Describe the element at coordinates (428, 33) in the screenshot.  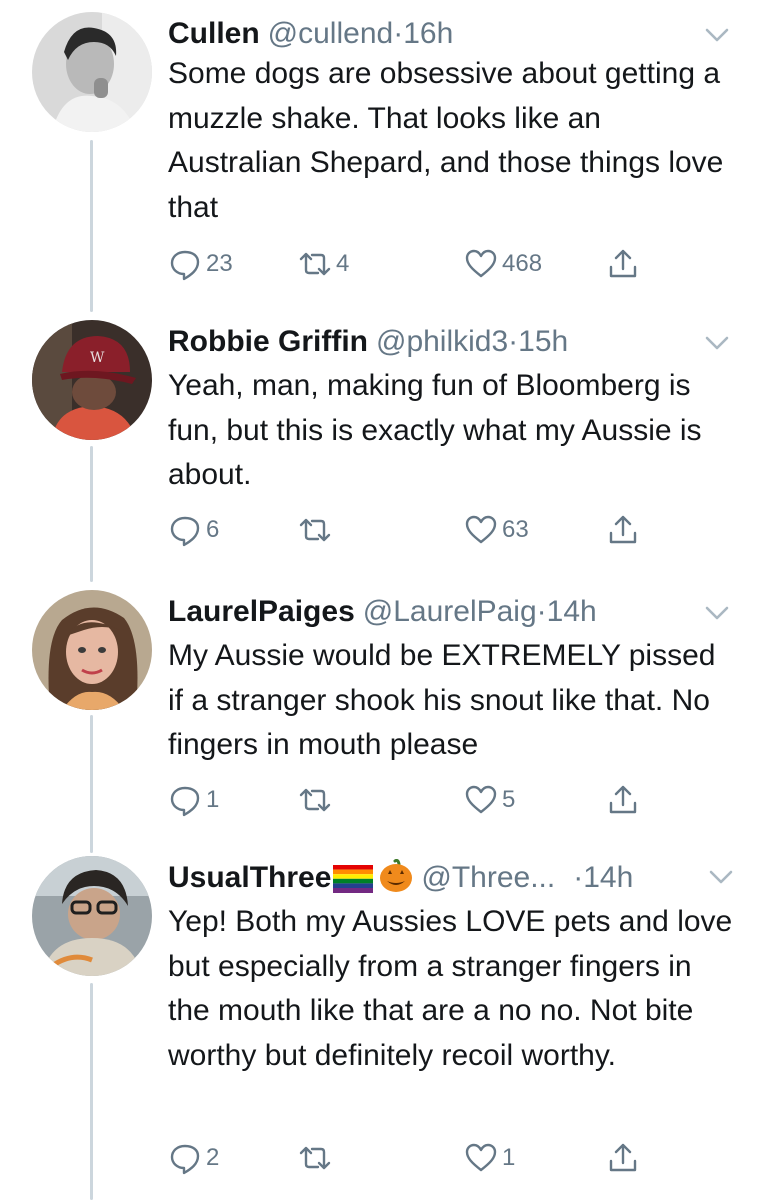
I see `timestamp: 16h` at that location.